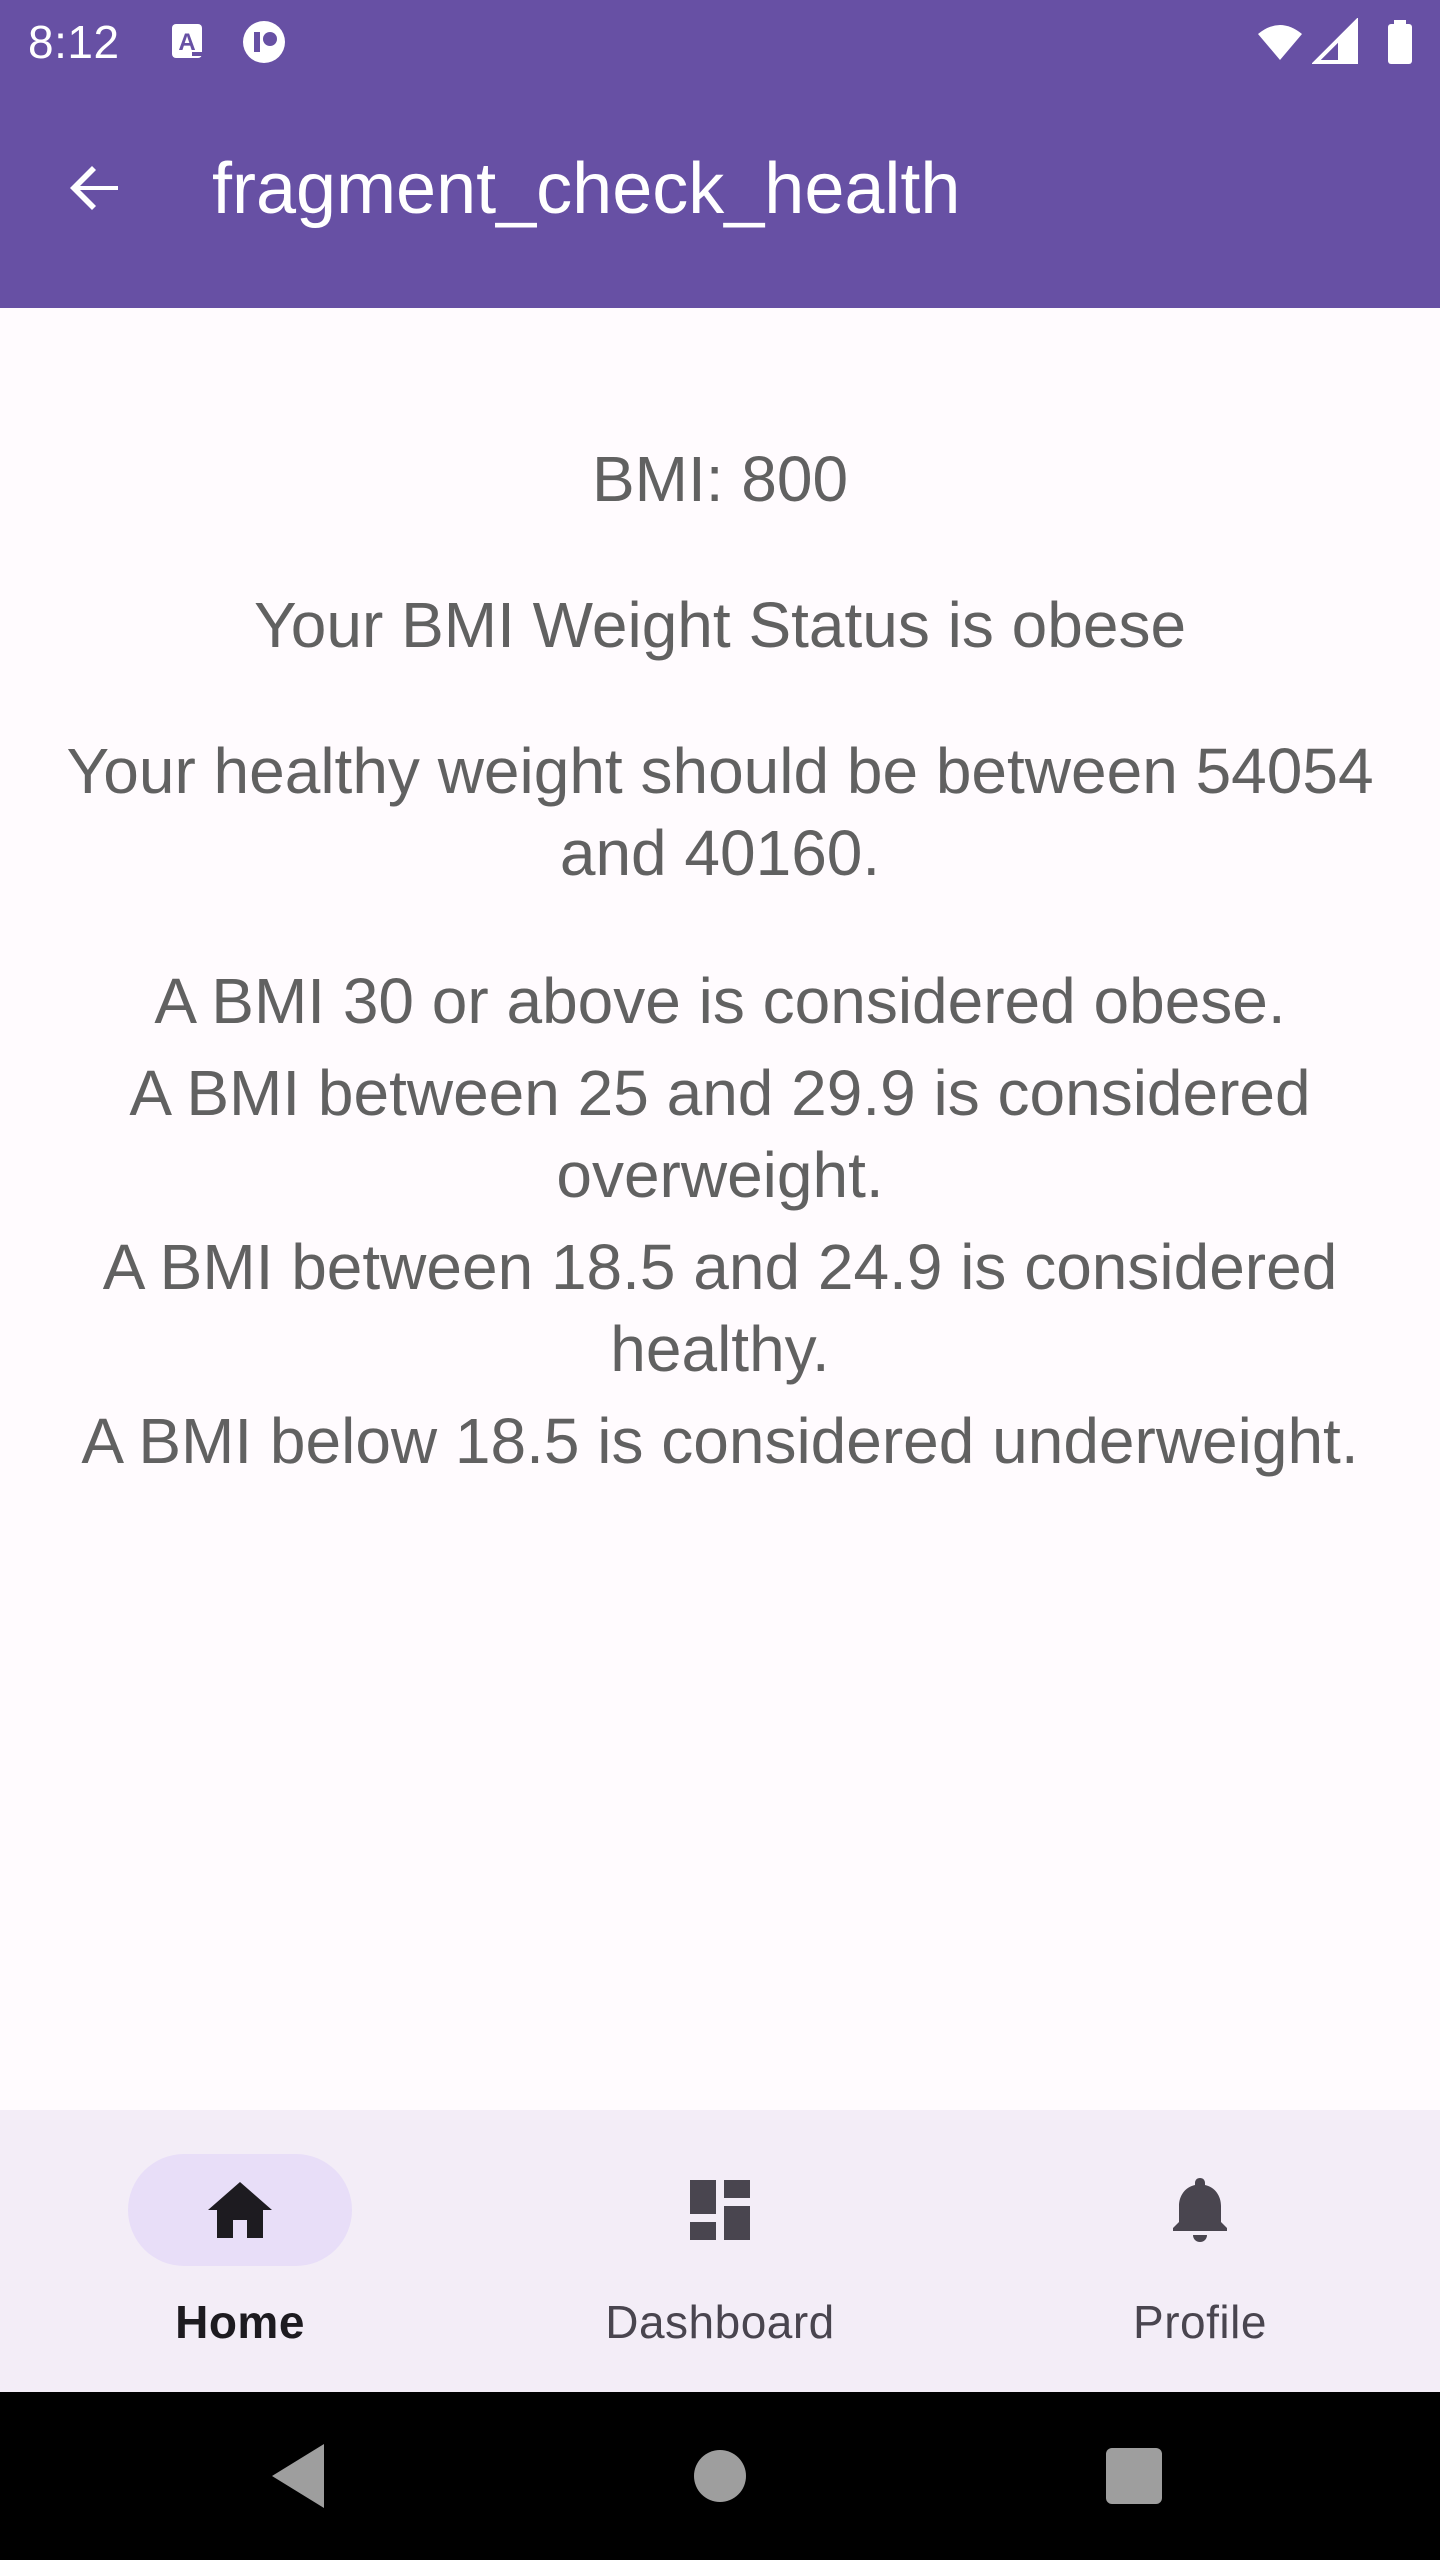  I want to click on range-healthy-line2: healthy., so click(720, 1349).